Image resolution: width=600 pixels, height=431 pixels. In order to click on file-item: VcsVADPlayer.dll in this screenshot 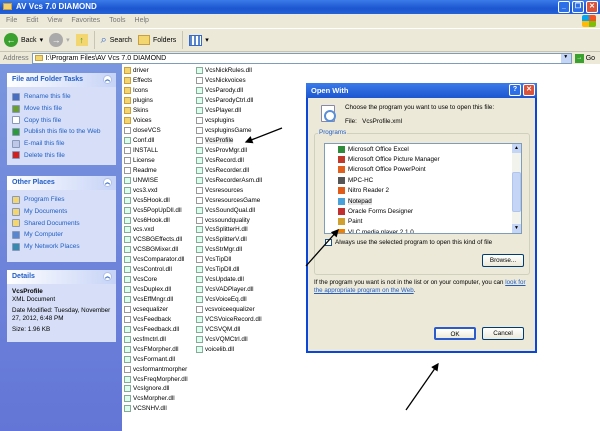, I will do `click(229, 290)`.